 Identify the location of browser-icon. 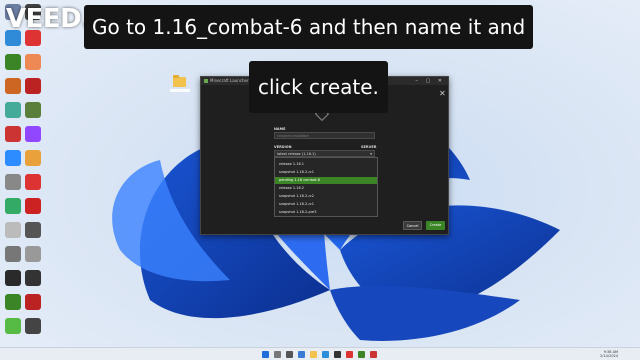
(325, 354).